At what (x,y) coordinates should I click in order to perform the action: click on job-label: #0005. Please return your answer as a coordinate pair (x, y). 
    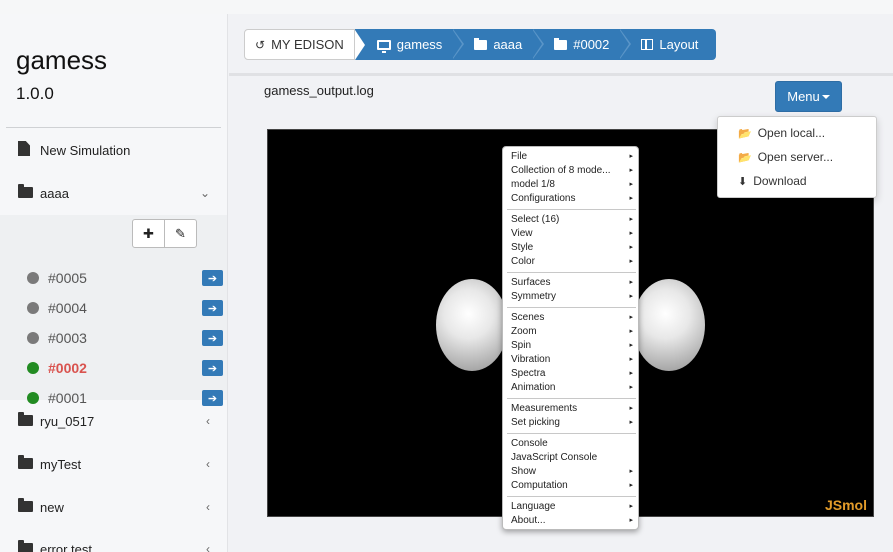
    Looking at the image, I should click on (67, 278).